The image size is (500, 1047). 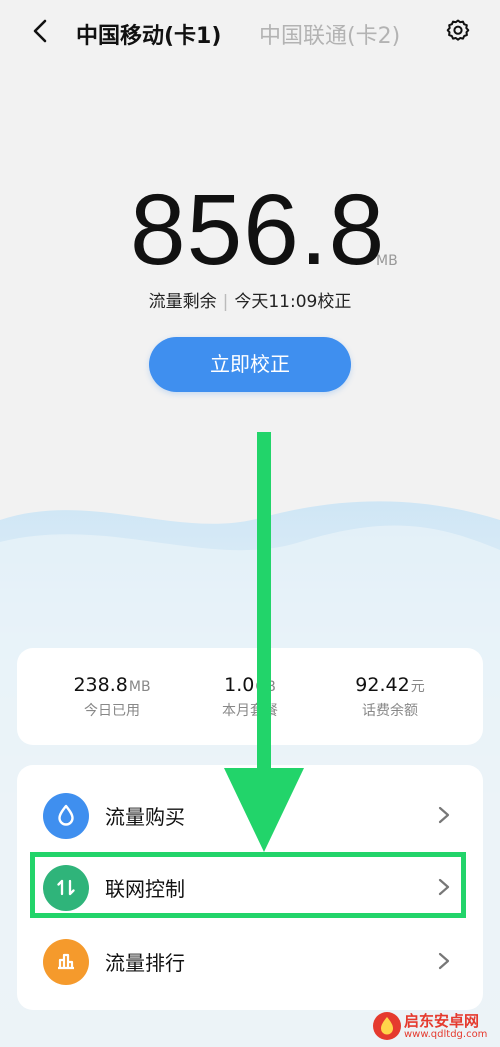 What do you see at coordinates (387, 261) in the screenshot?
I see `remaining-data-unit: MB` at bounding box center [387, 261].